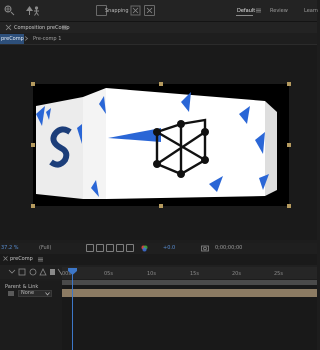  What do you see at coordinates (26, 38) in the screenshot?
I see `tab-arrow-icon` at bounding box center [26, 38].